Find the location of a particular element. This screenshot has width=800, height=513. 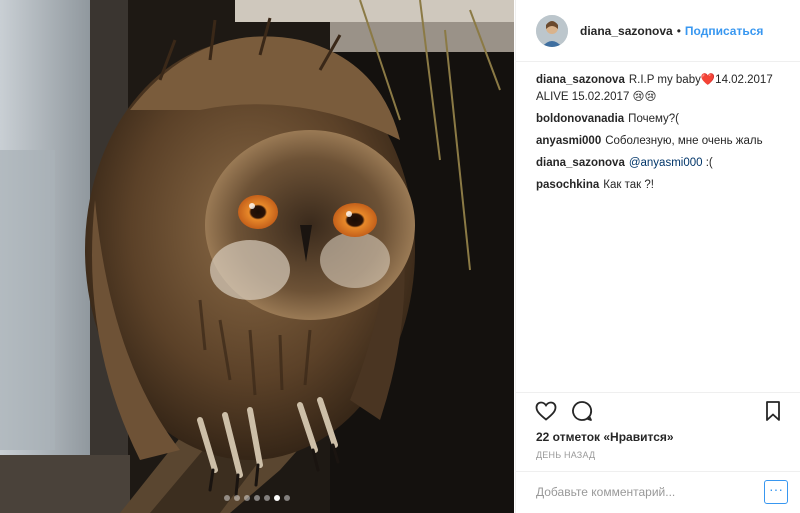

post-username: diana_sazonova is located at coordinates (626, 31).